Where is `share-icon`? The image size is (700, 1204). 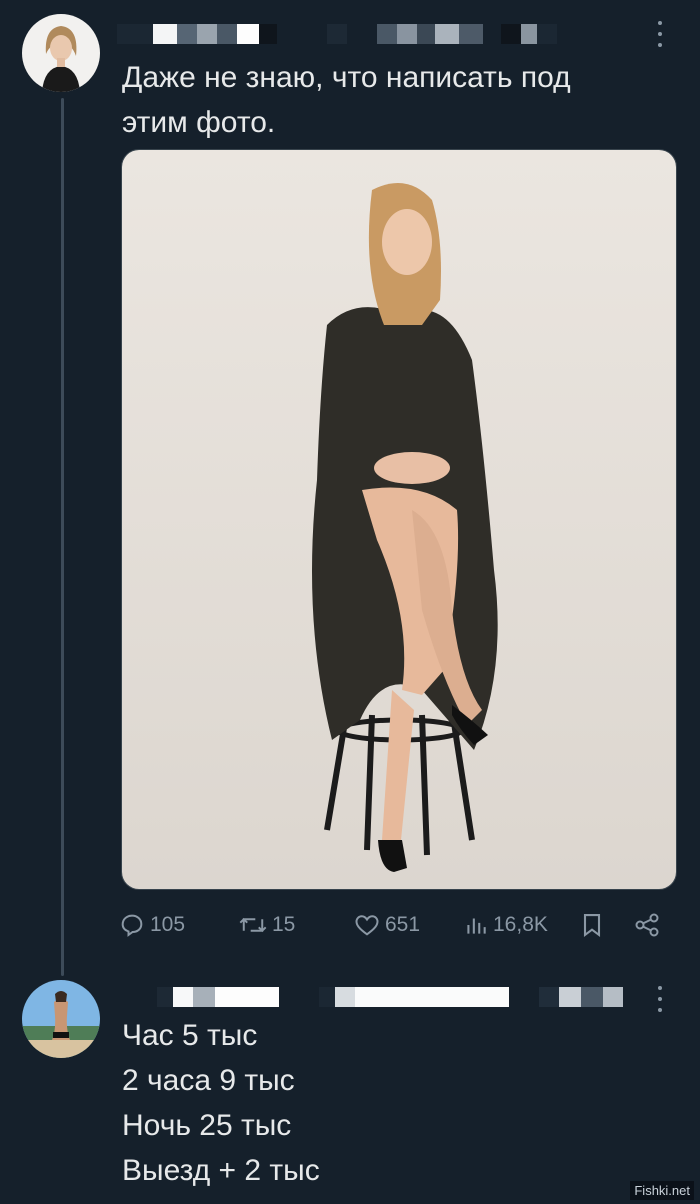
share-icon is located at coordinates (647, 925).